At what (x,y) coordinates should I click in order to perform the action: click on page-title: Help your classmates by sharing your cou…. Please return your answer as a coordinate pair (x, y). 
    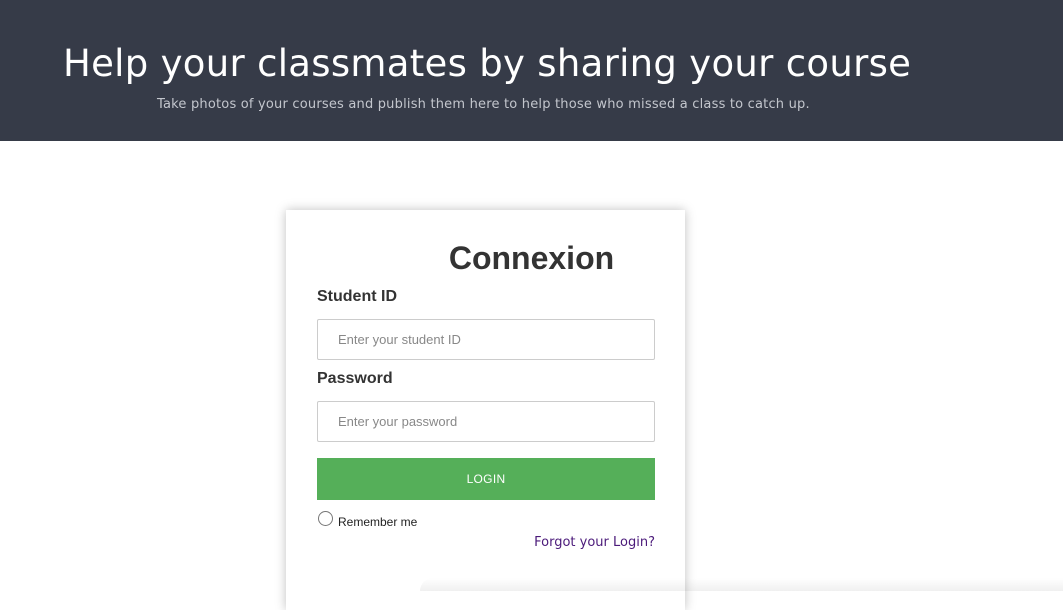
    Looking at the image, I should click on (487, 63).